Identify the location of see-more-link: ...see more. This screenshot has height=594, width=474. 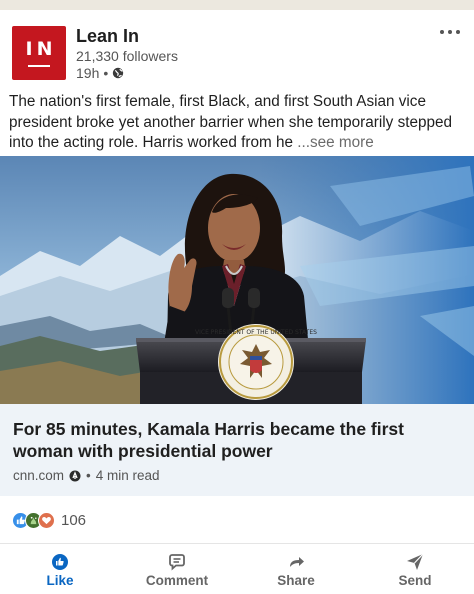
(335, 142).